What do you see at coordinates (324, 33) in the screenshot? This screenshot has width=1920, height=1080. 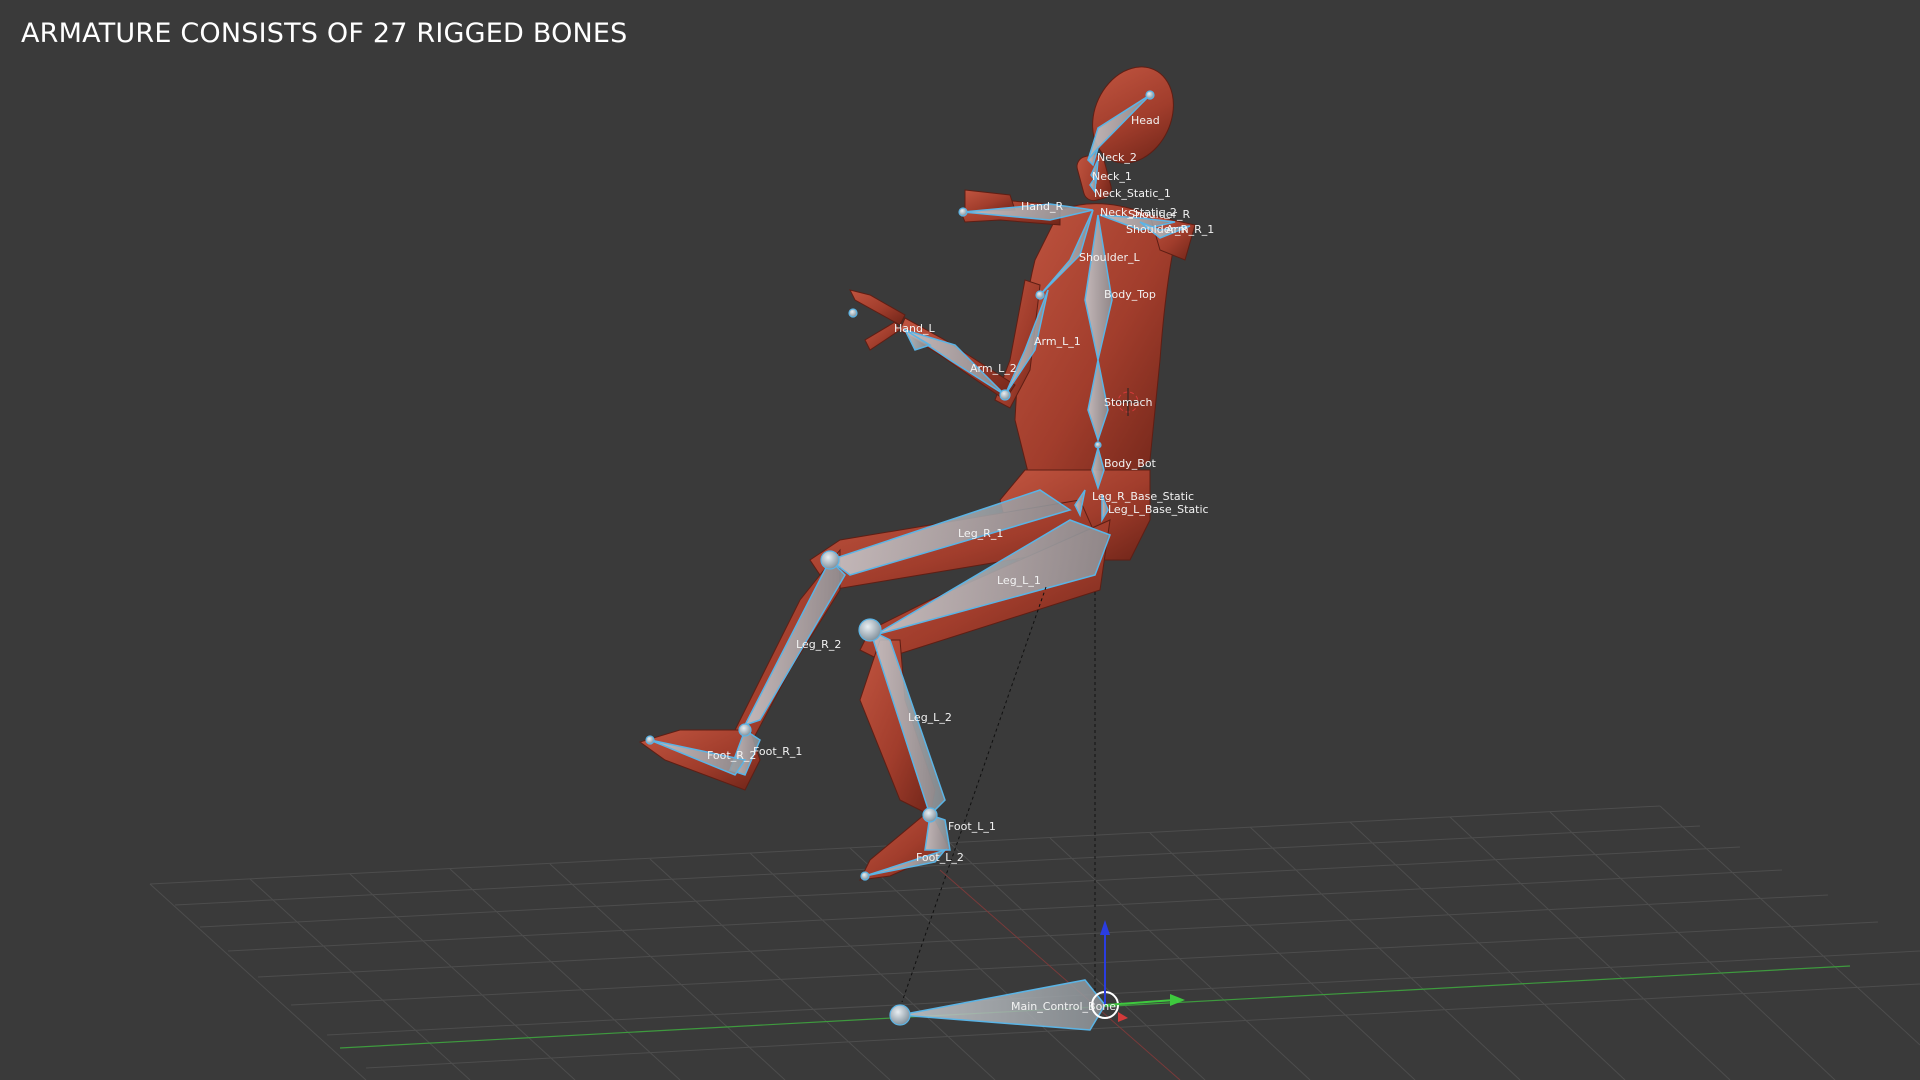 I see `page-title: ARMATURE CONSISTS OF 27 RIGGED BONES` at bounding box center [324, 33].